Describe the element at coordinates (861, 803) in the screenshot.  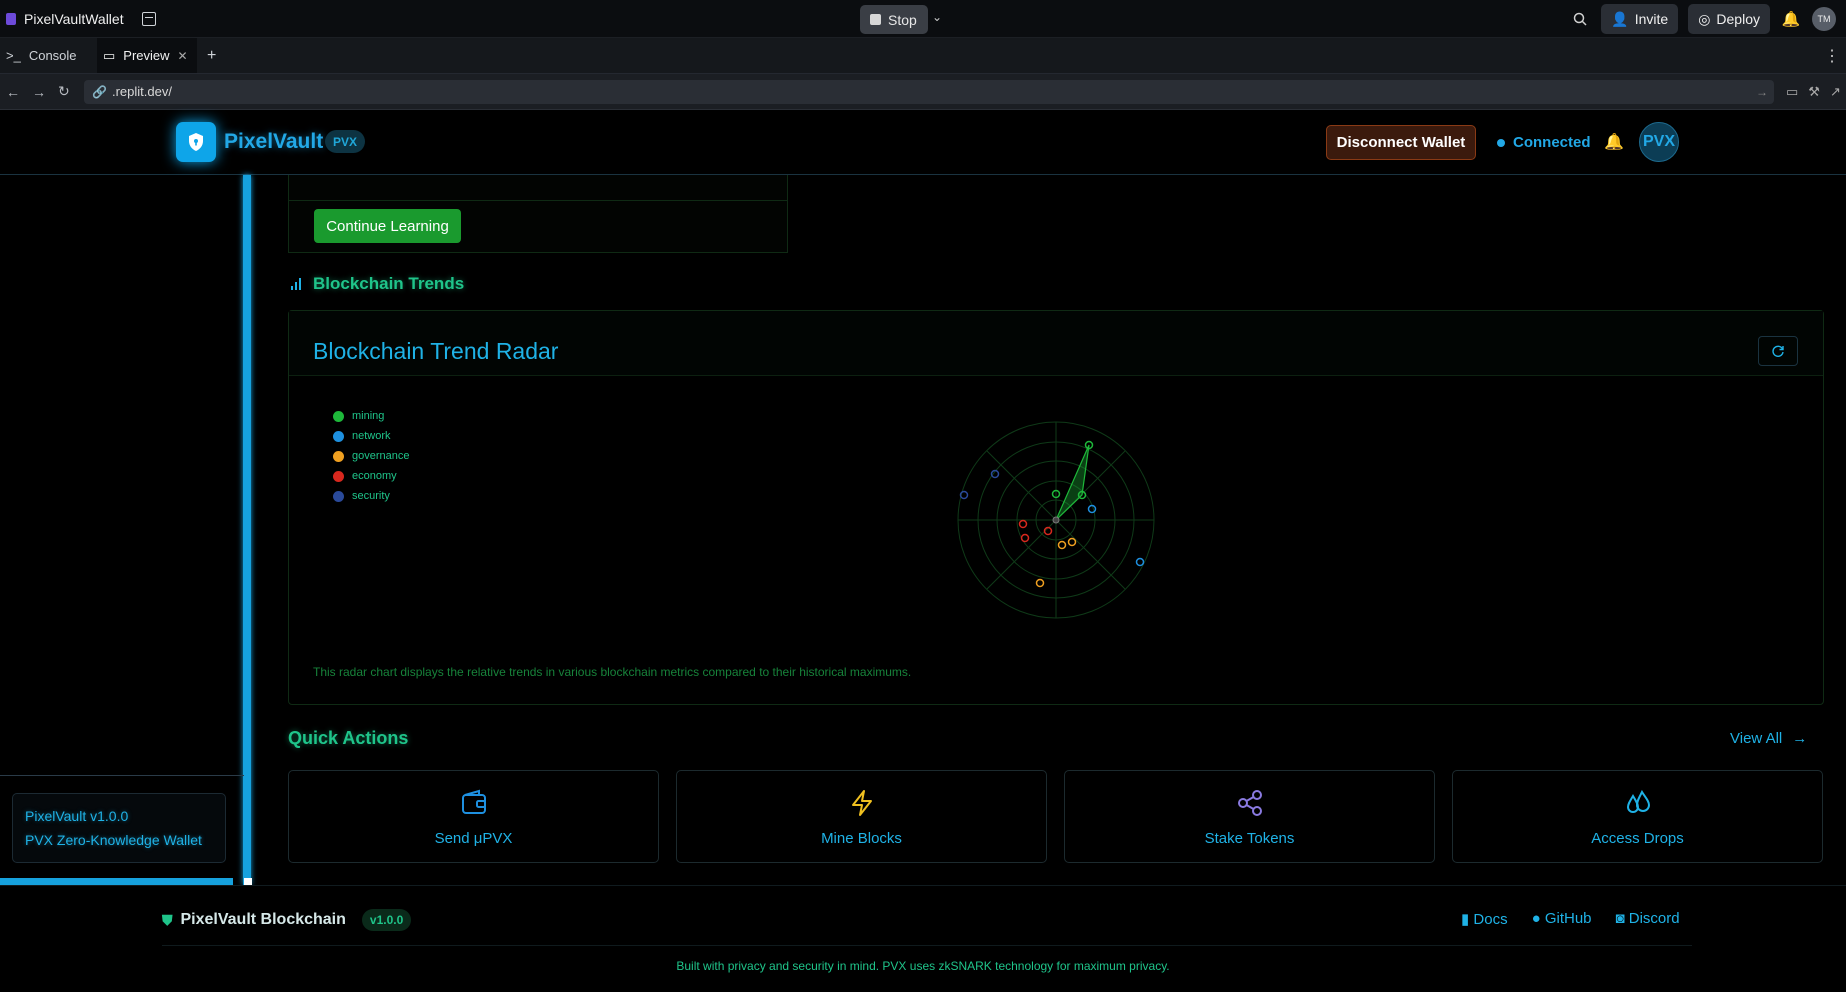
I see `lightning-icon` at that location.